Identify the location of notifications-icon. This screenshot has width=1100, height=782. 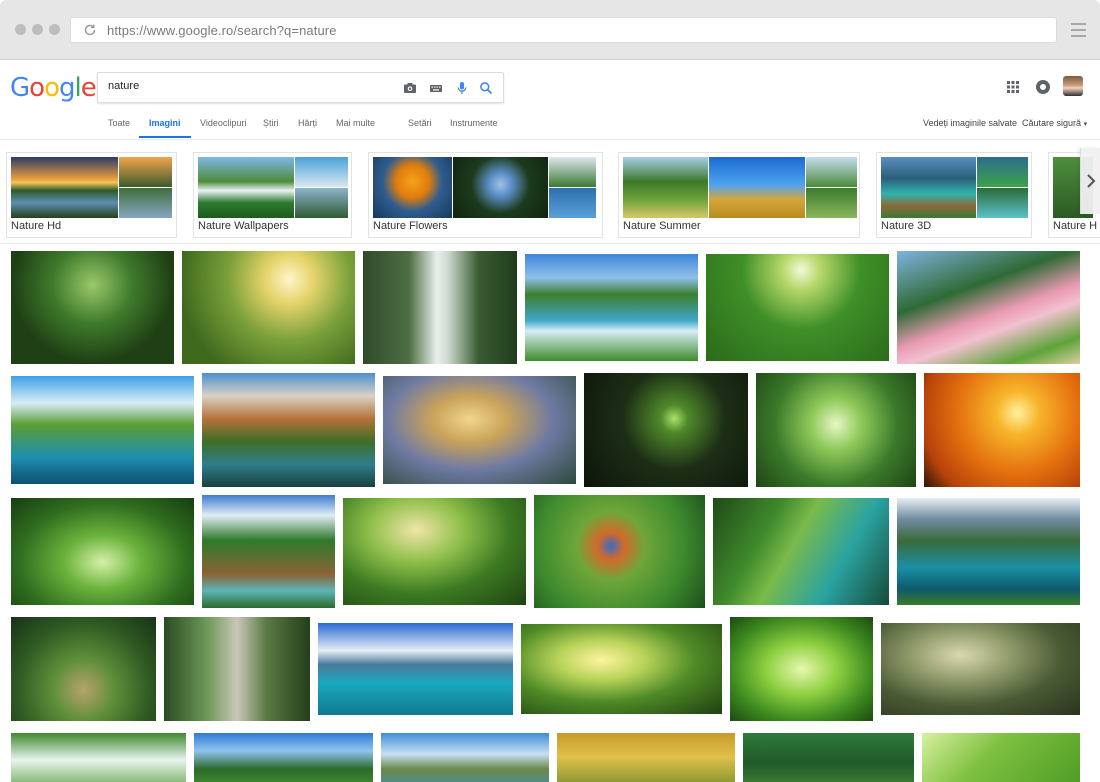
(1043, 87).